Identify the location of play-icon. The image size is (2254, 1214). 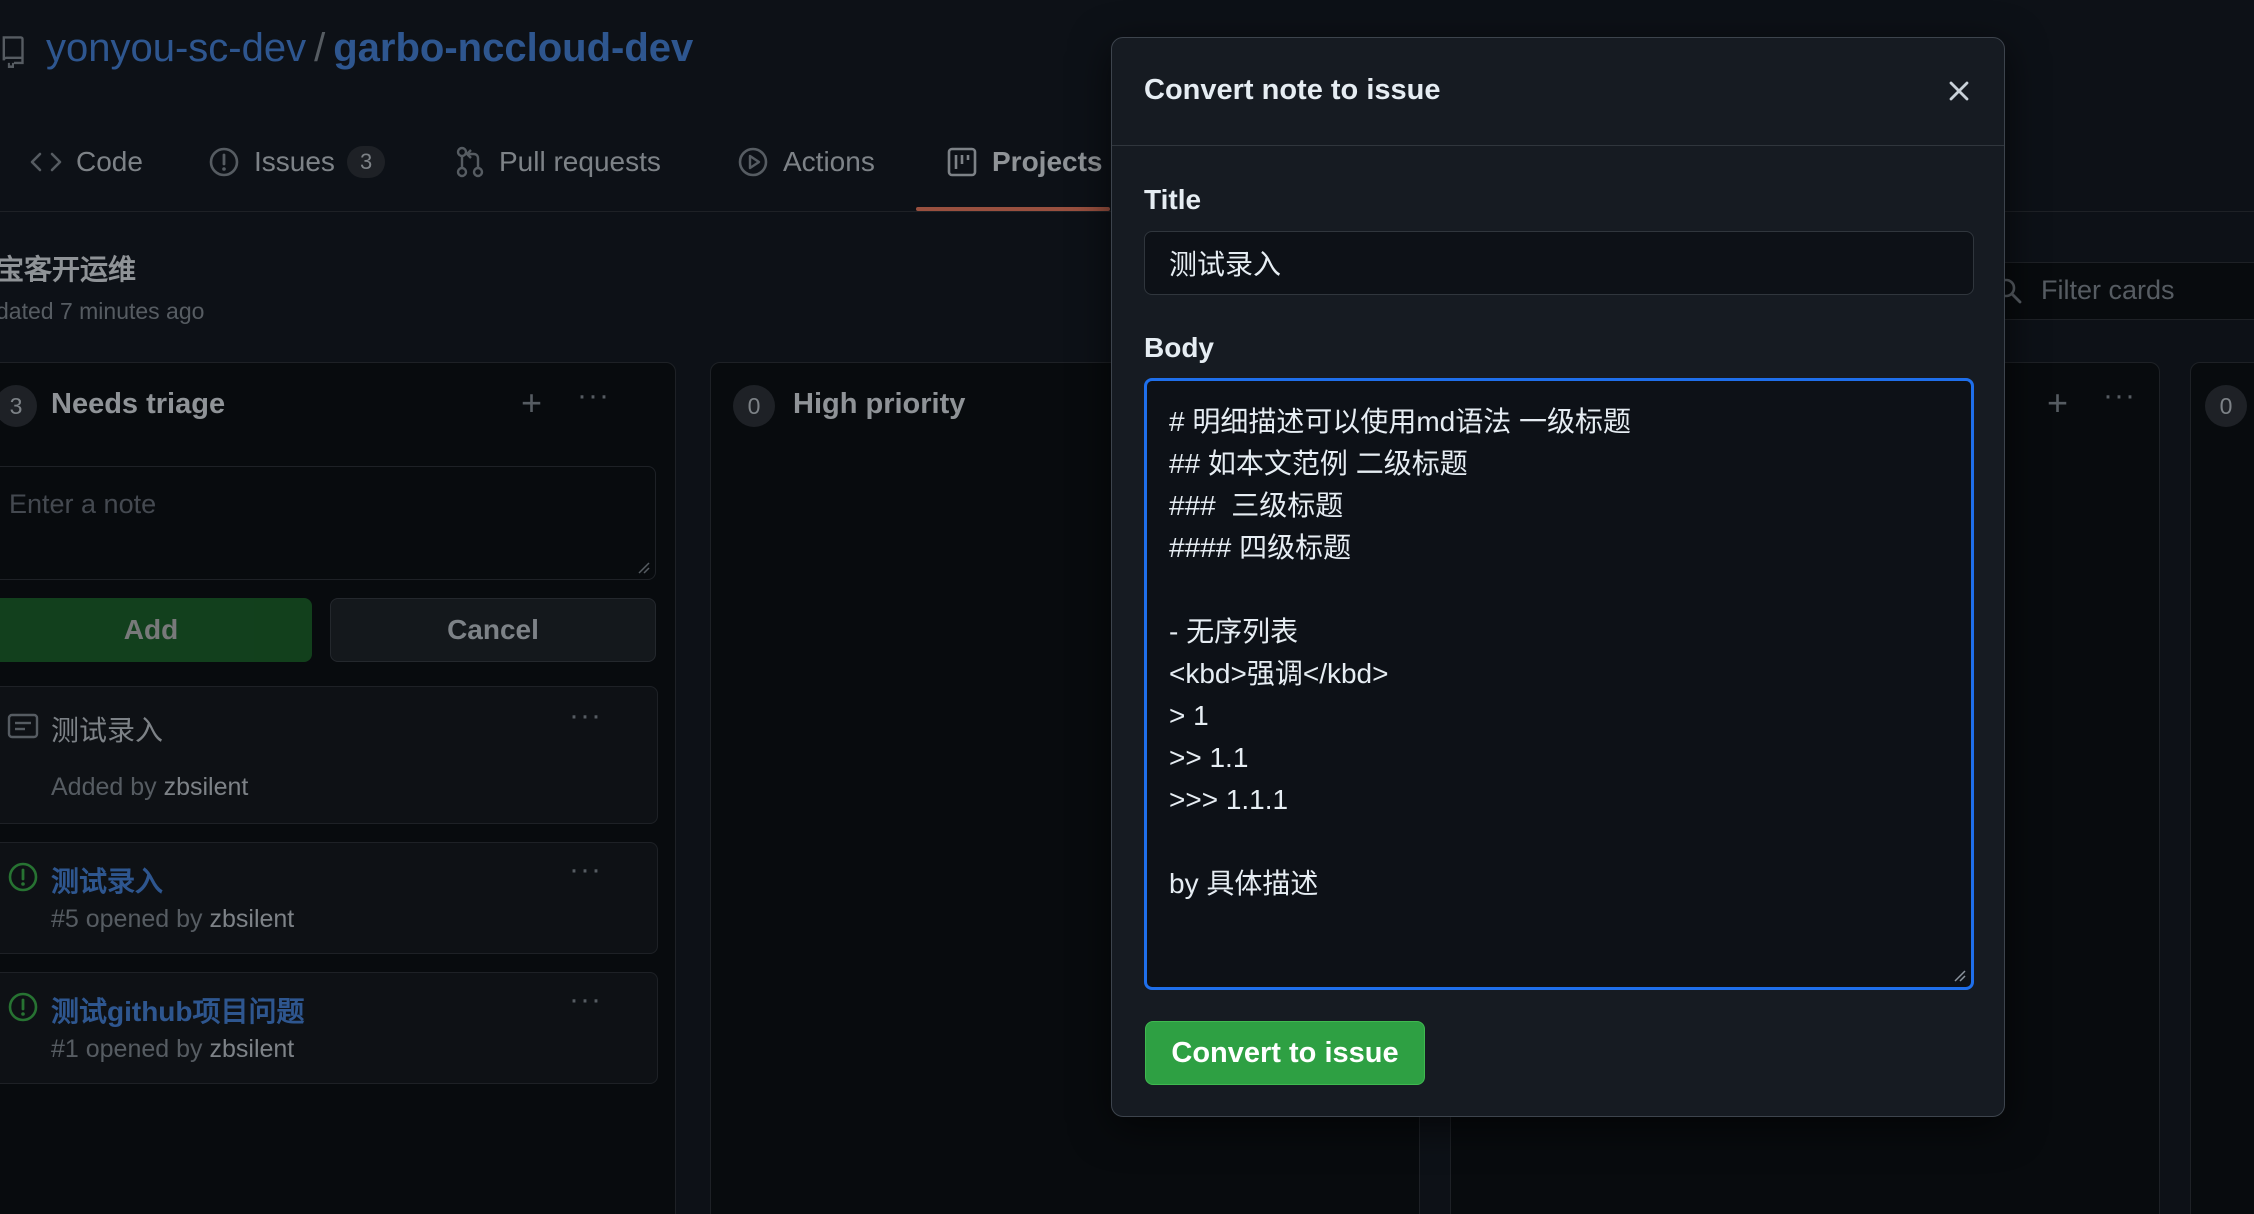
(753, 162).